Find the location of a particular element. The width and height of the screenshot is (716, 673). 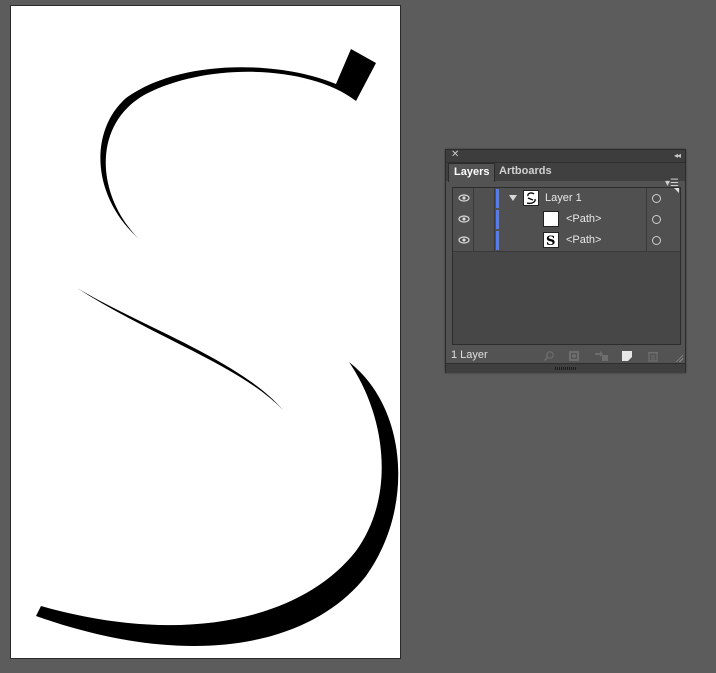

collapse-panel-icon: ◂◂ is located at coordinates (677, 156).